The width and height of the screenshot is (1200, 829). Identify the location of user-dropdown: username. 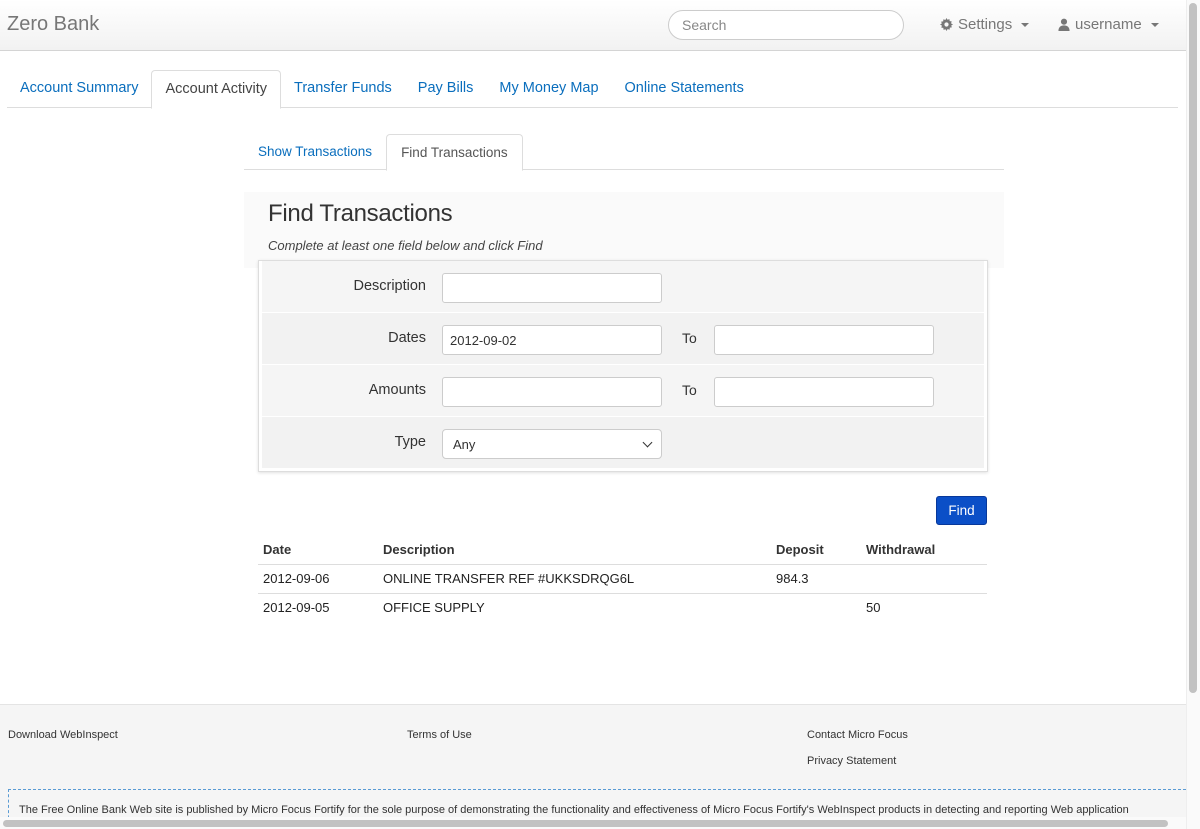
(1108, 24).